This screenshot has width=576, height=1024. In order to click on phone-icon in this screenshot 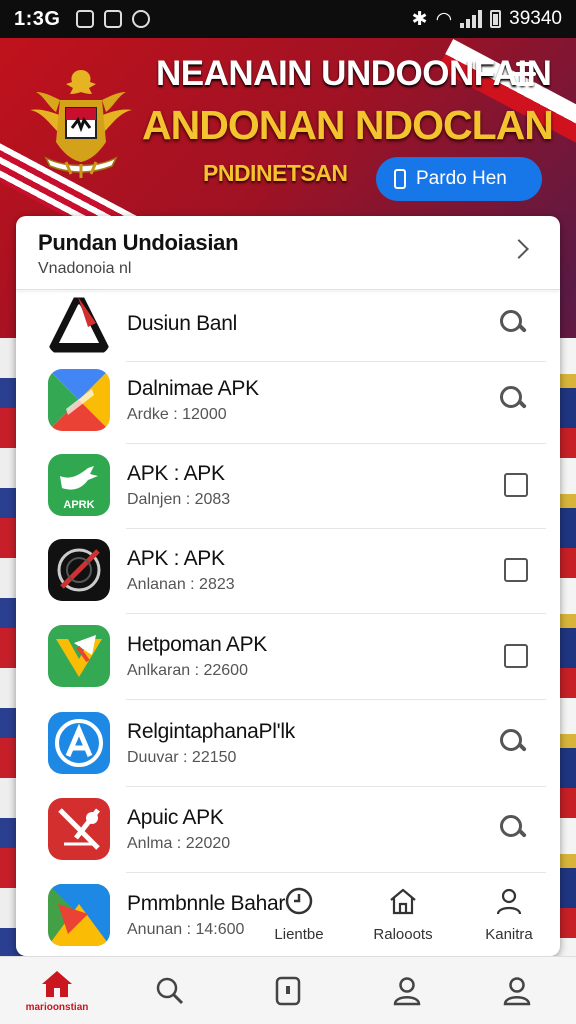, I will do `click(400, 179)`.